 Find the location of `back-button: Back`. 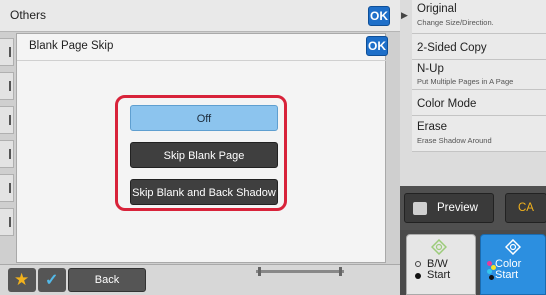

back-button: Back is located at coordinates (107, 280).